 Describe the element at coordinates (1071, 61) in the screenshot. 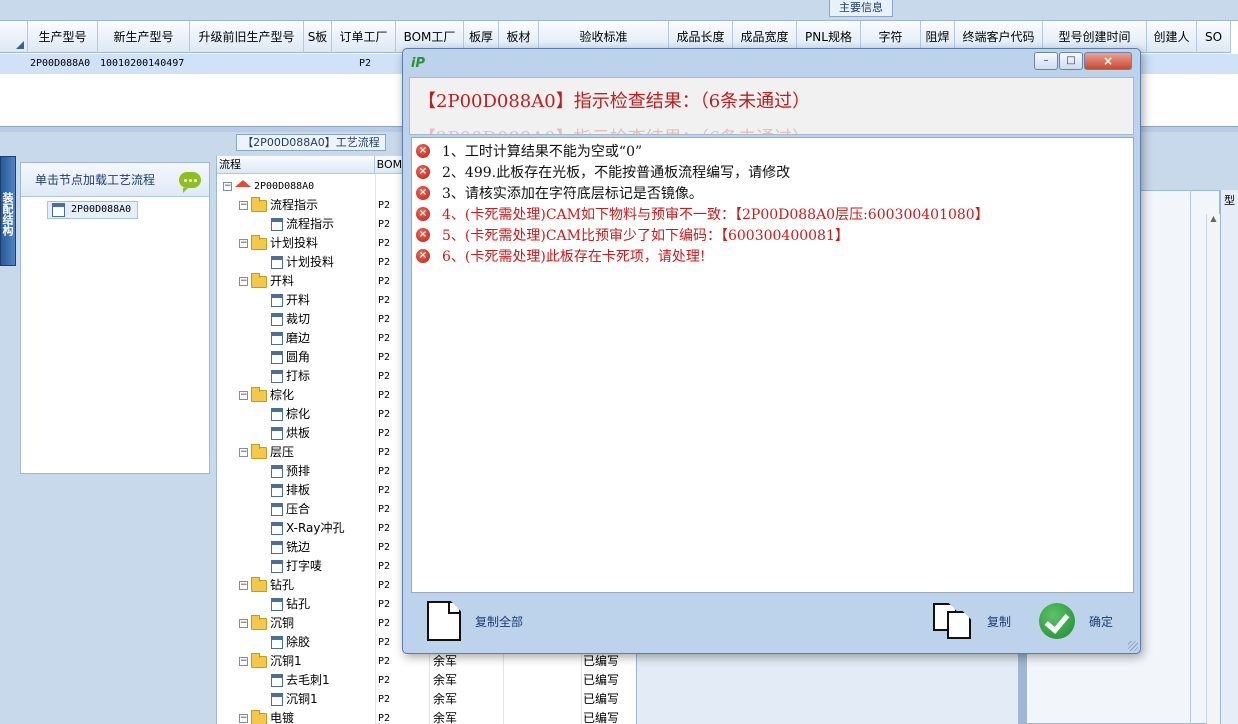

I see `maximize-button: □` at that location.